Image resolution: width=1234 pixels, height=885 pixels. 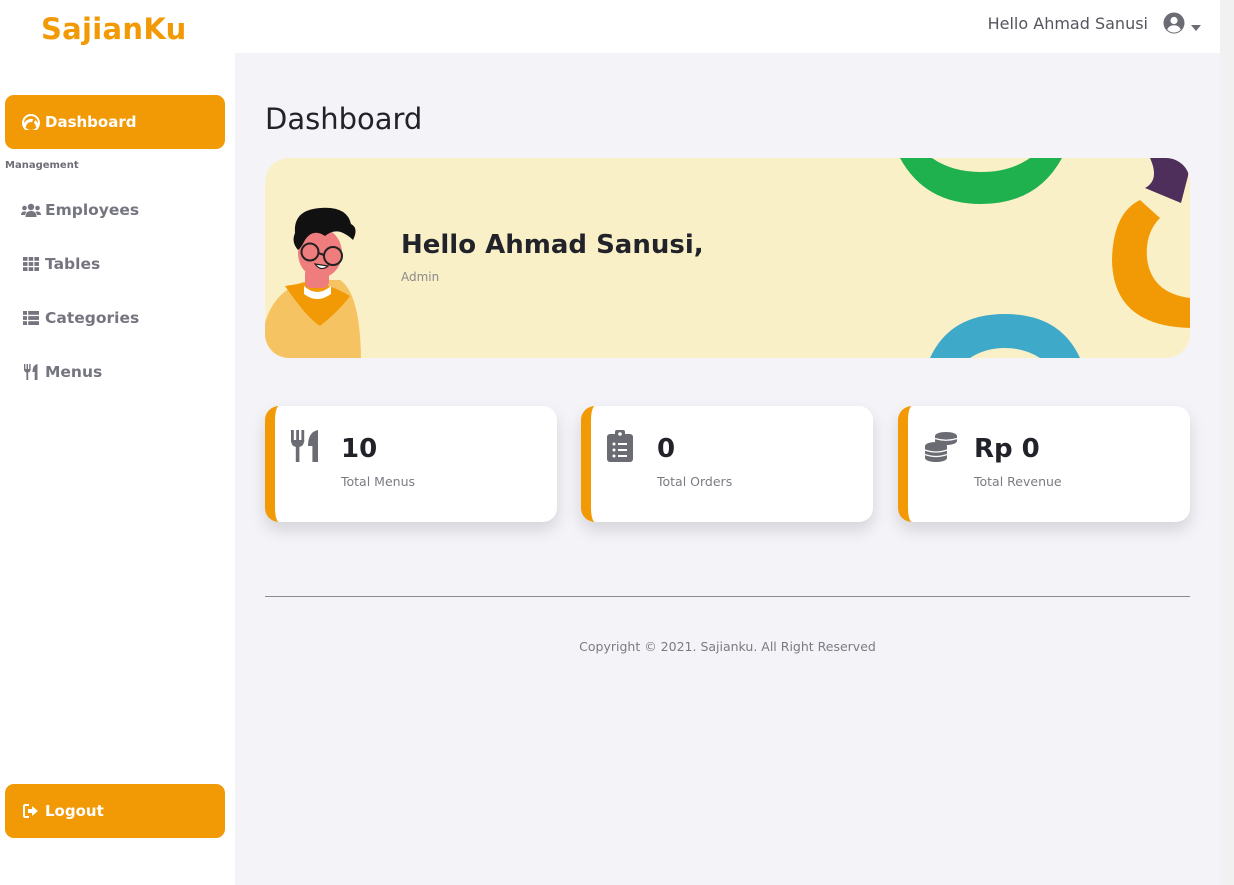 What do you see at coordinates (115, 372) in the screenshot?
I see `sidebar-item-menus: Menus` at bounding box center [115, 372].